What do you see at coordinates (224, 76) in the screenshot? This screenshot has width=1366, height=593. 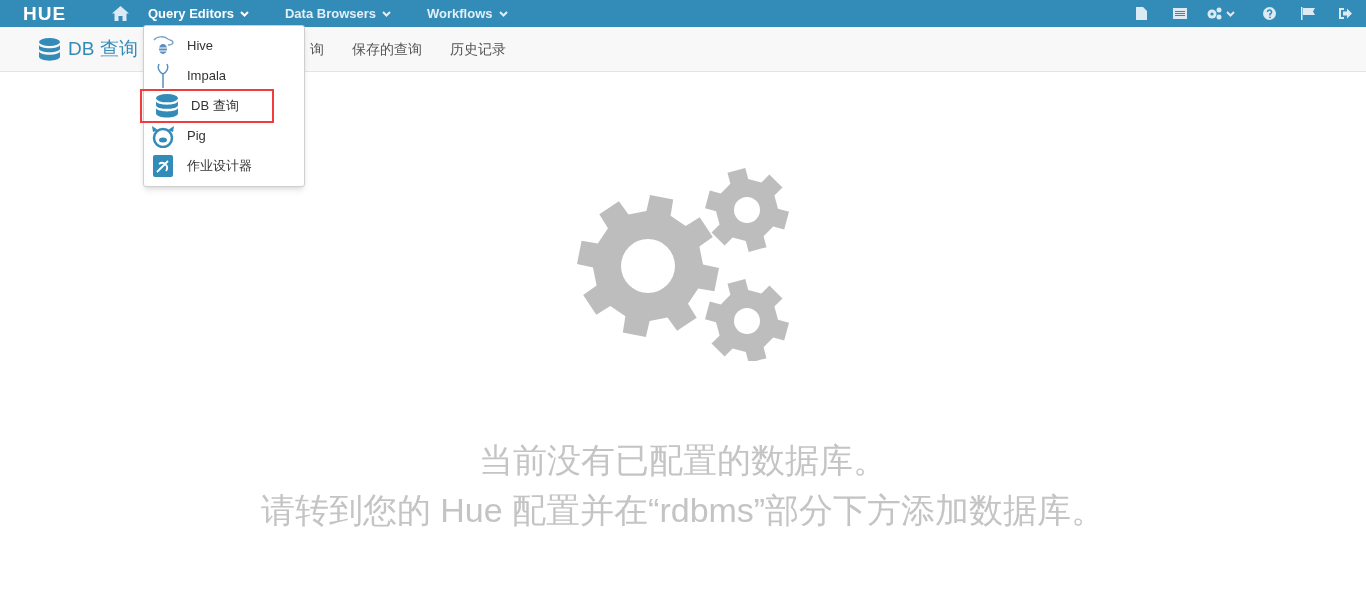 I see `menu-item: Impala` at bounding box center [224, 76].